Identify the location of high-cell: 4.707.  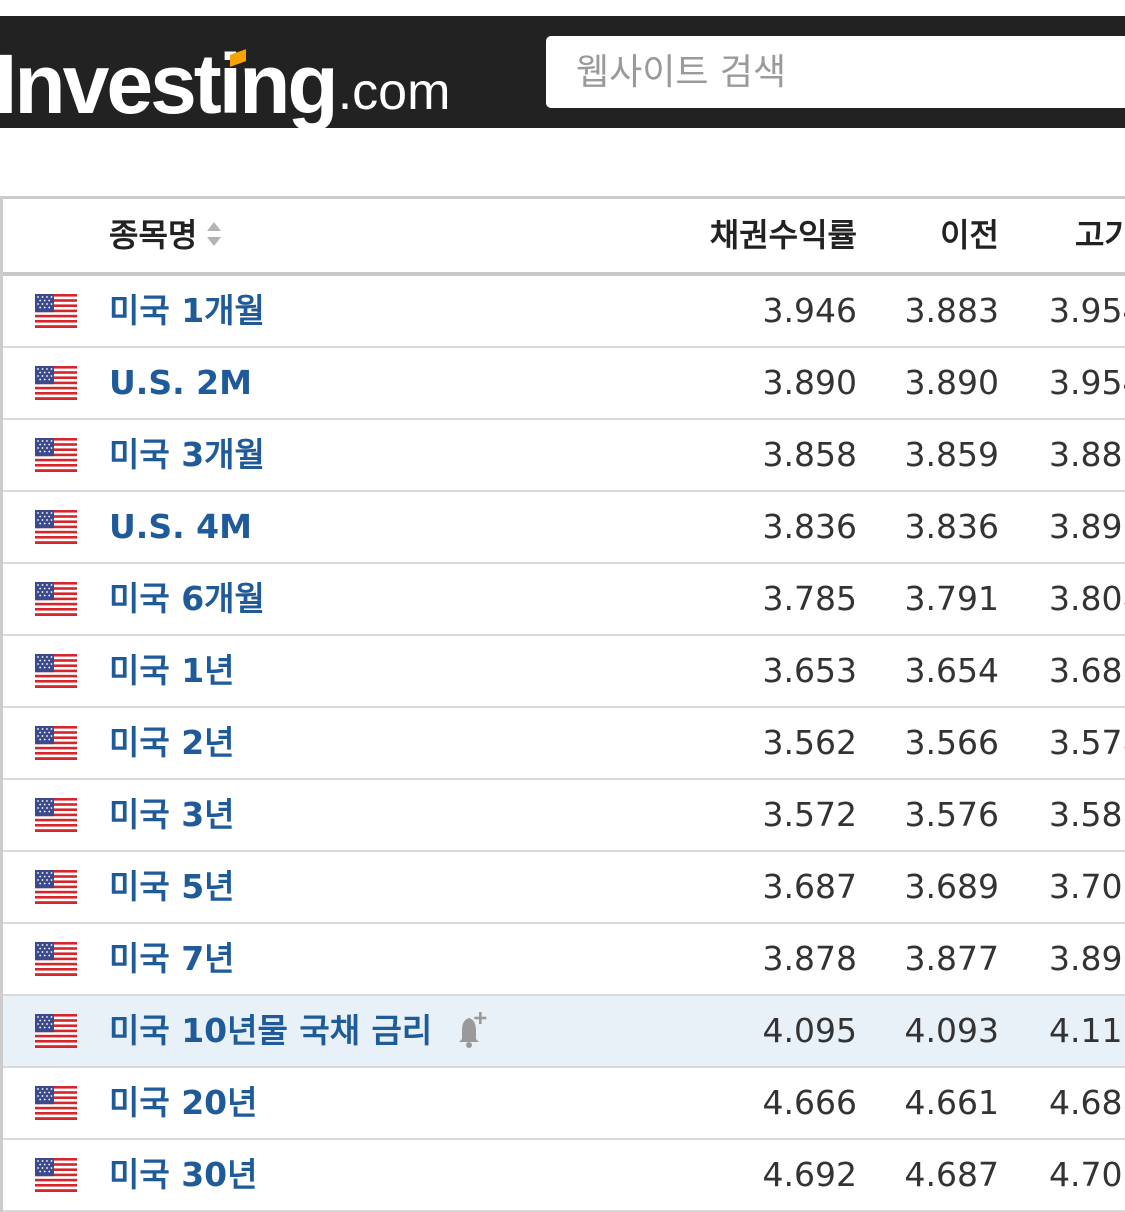
(1087, 1174).